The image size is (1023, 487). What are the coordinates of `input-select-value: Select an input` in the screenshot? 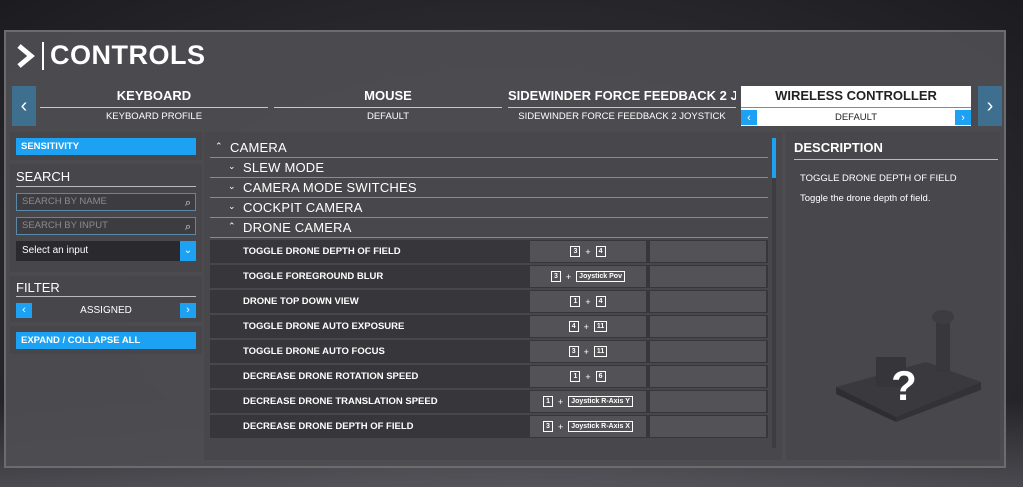 It's located at (55, 250).